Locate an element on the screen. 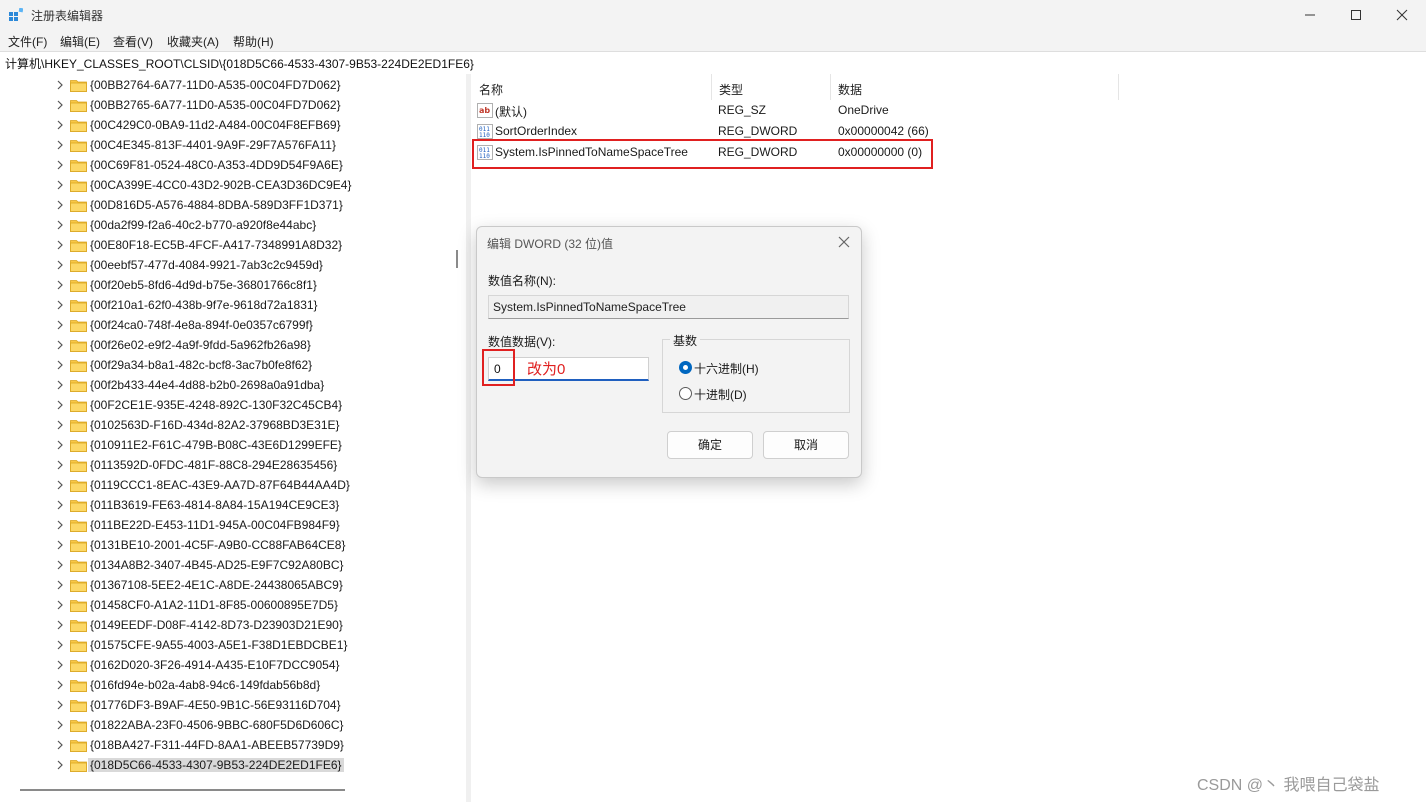 The width and height of the screenshot is (1426, 802). tree-item: {00D816D5-A576-4884-8DBA-589D3FF1D371} is located at coordinates (225, 205).